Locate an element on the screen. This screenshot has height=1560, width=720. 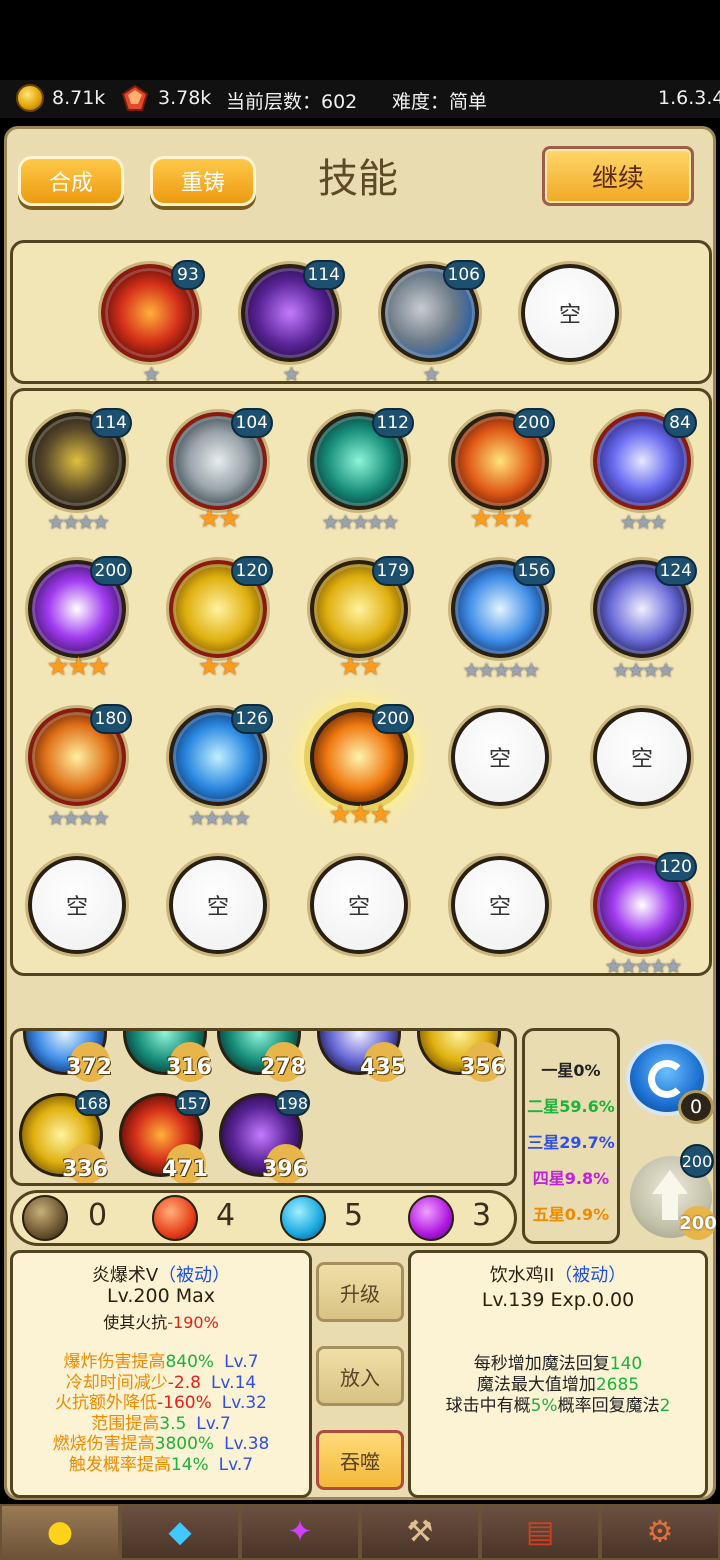
skill-inventory: 372 316 278 435 356 168 336 157 471 198 396 is located at coordinates (263, 1107).